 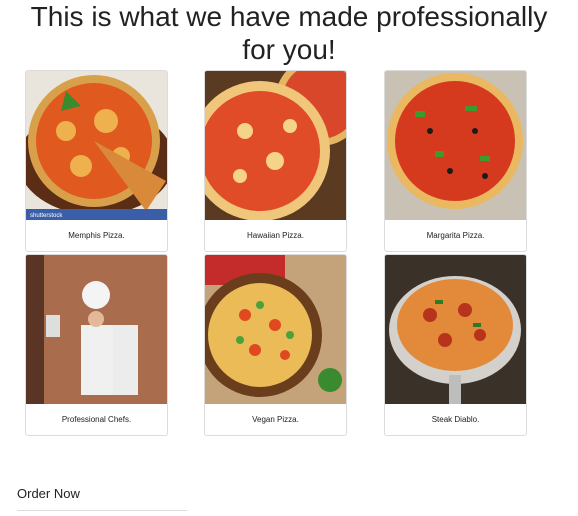 What do you see at coordinates (48, 493) in the screenshot?
I see `order-now-link: Order Now` at bounding box center [48, 493].